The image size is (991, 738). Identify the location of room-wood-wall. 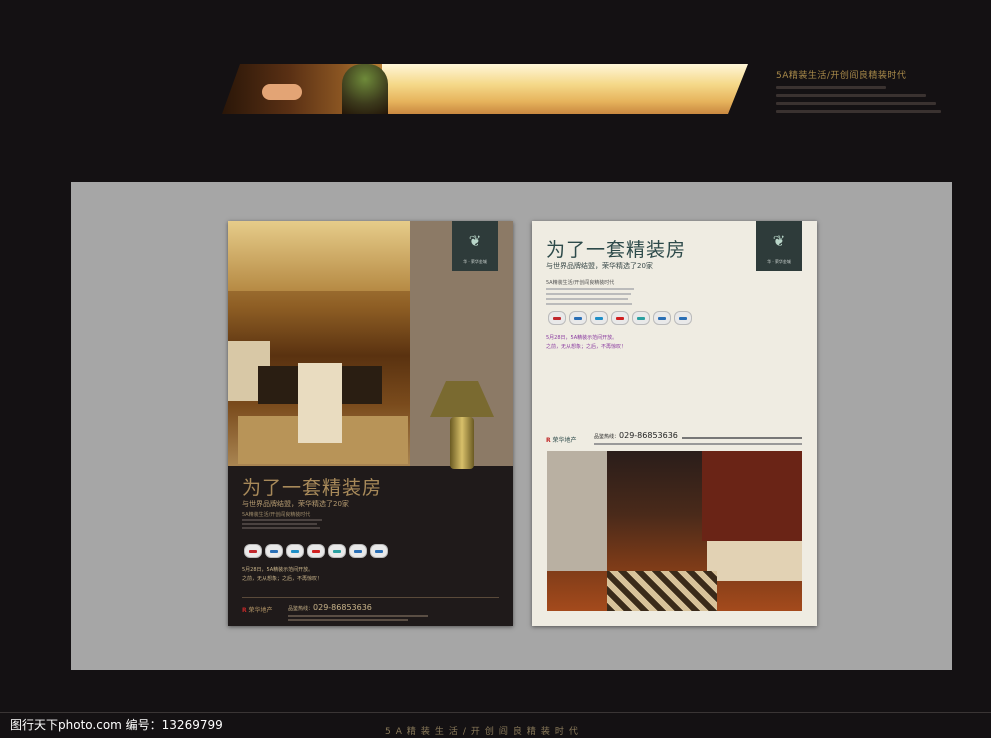
(752, 496).